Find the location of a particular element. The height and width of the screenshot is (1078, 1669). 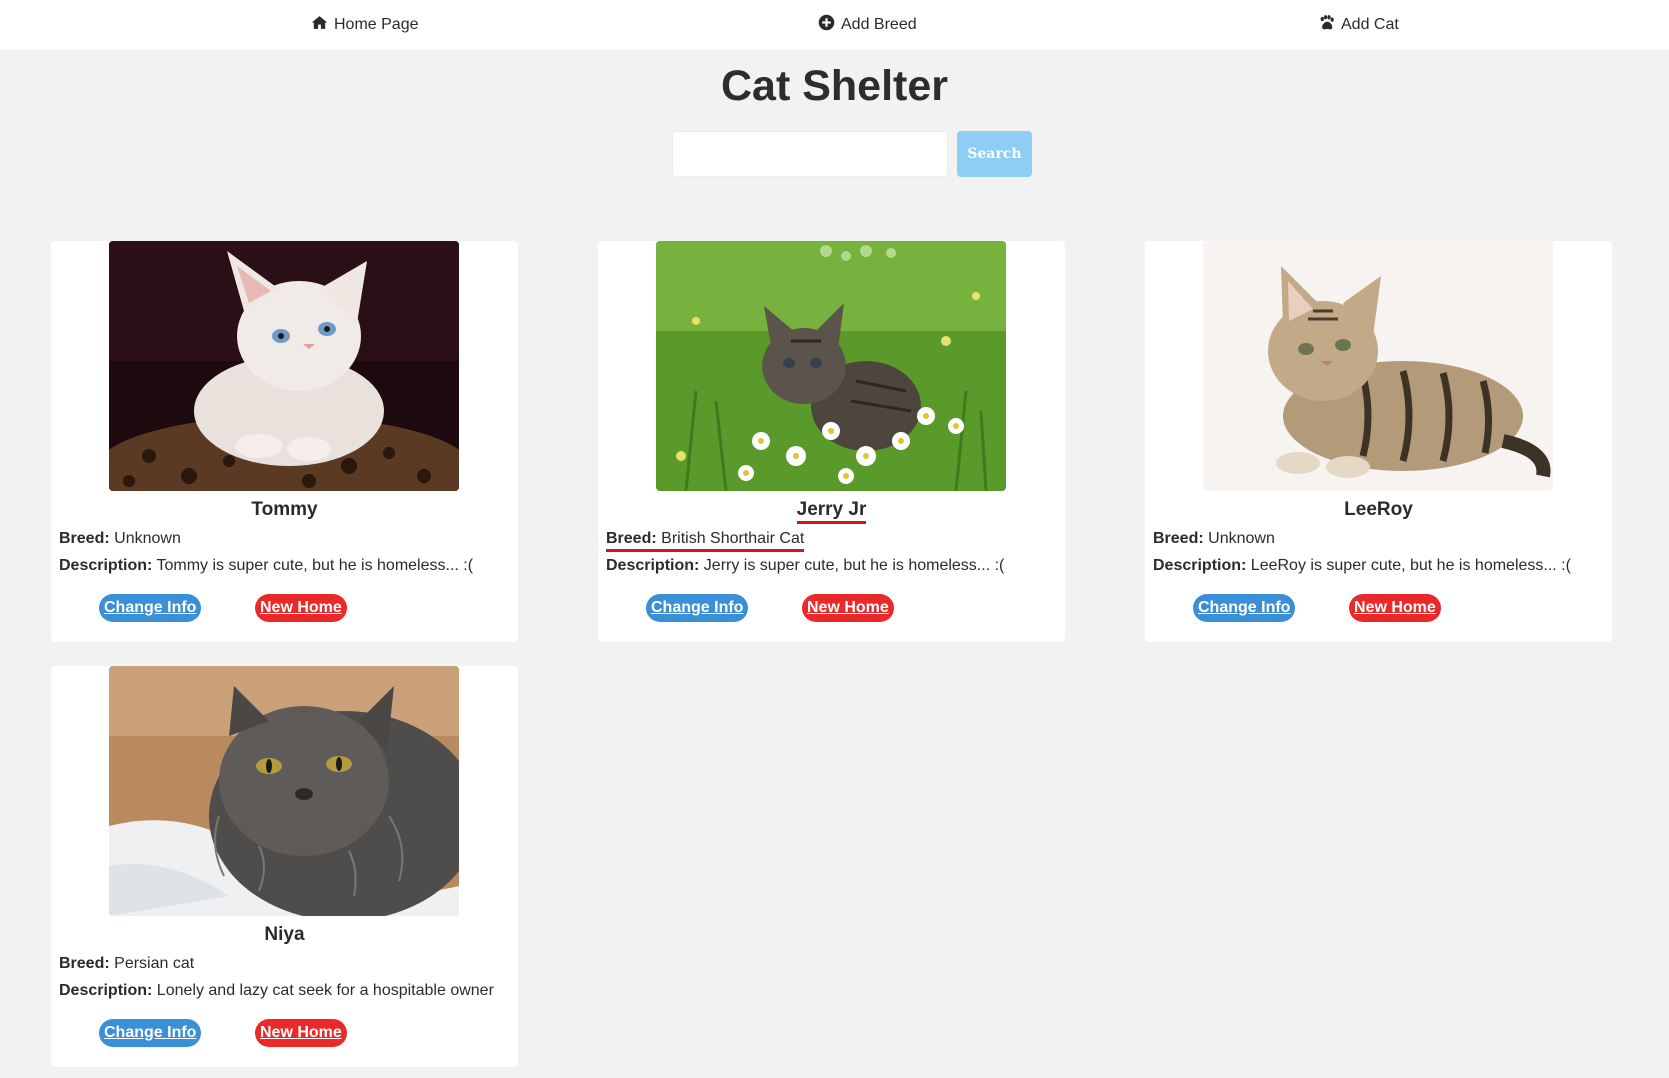

cat-name: Tommy is located at coordinates (284, 509).